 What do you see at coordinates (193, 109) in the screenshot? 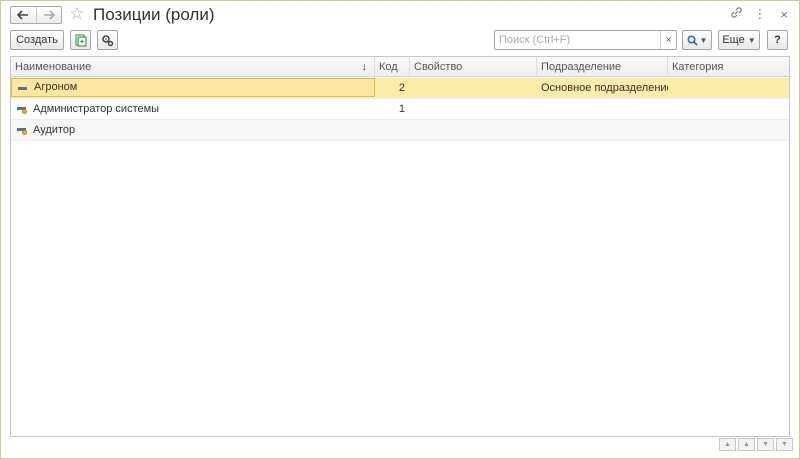
I see `cell-name: Администратор системы` at bounding box center [193, 109].